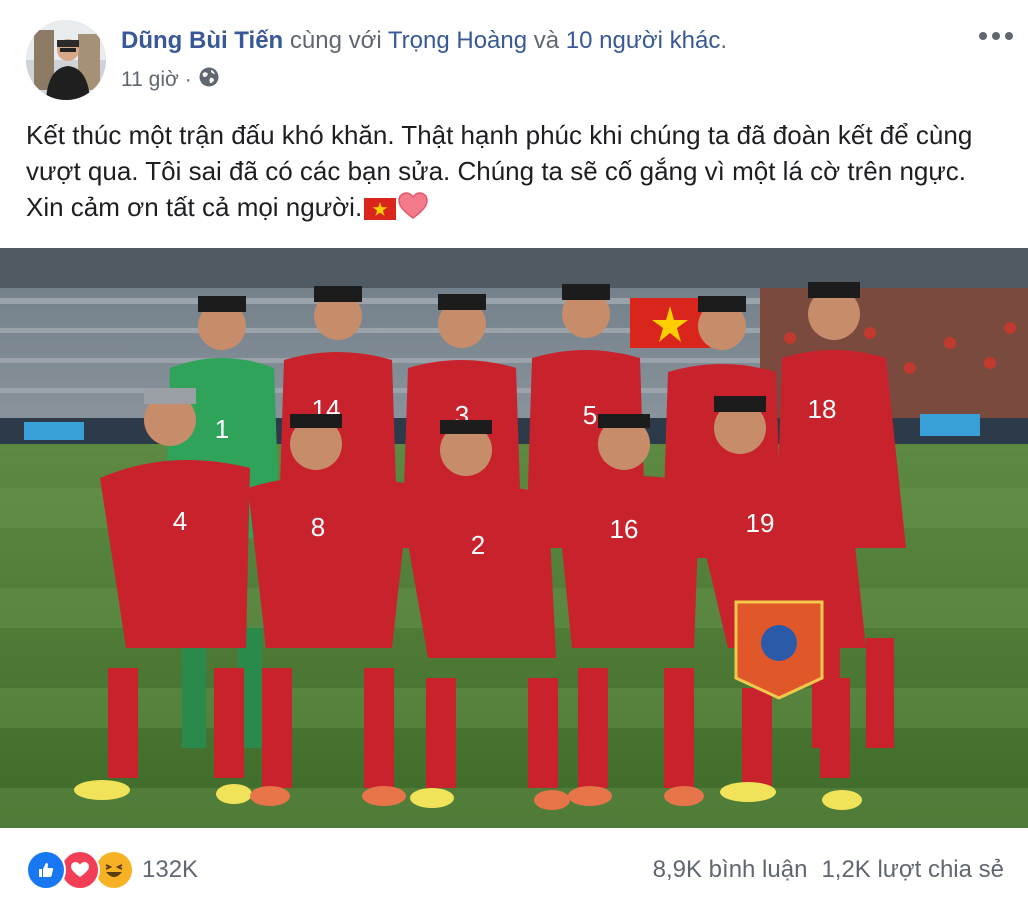  Describe the element at coordinates (912, 870) in the screenshot. I see `shares-count: 1,2K lượt chia sẻ` at that location.